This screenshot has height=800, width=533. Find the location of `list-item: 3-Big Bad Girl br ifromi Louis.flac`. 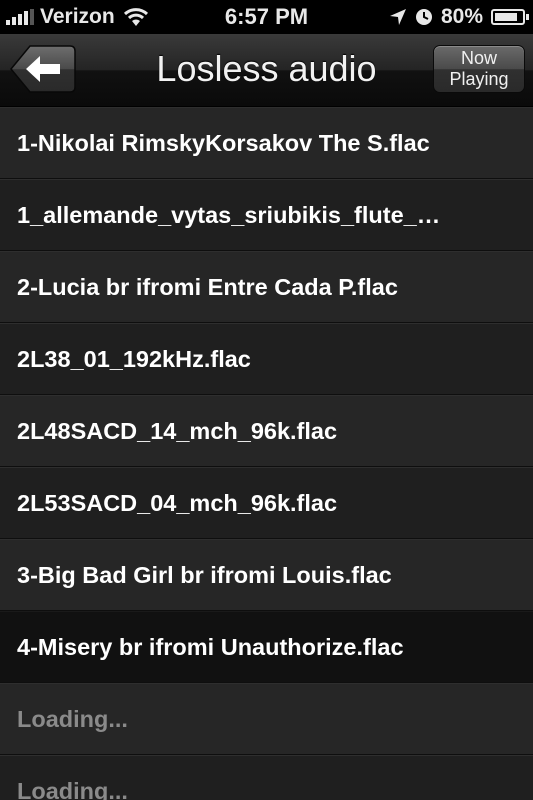

list-item: 3-Big Bad Girl br ifromi Louis.flac is located at coordinates (266, 575).